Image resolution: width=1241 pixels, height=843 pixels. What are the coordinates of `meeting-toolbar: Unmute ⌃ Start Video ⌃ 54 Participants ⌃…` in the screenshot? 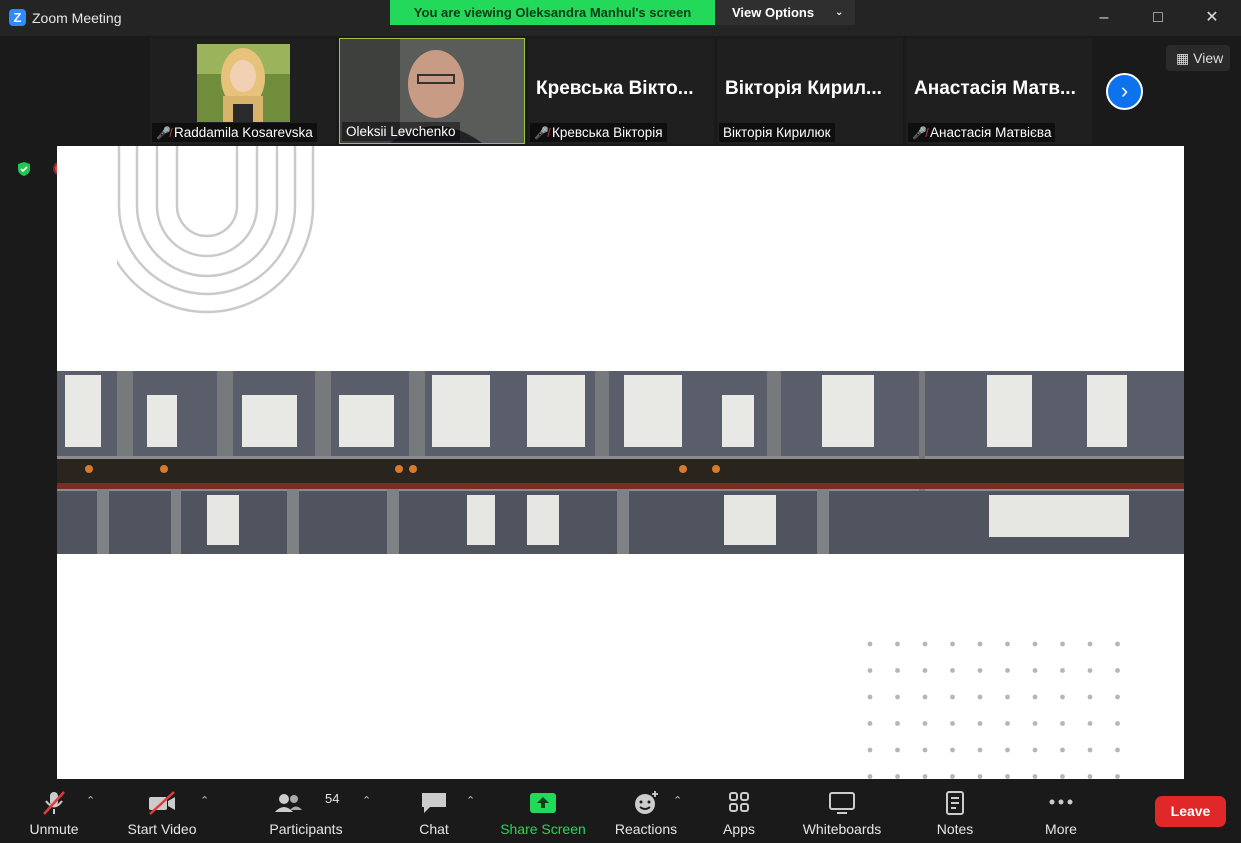 It's located at (620, 811).